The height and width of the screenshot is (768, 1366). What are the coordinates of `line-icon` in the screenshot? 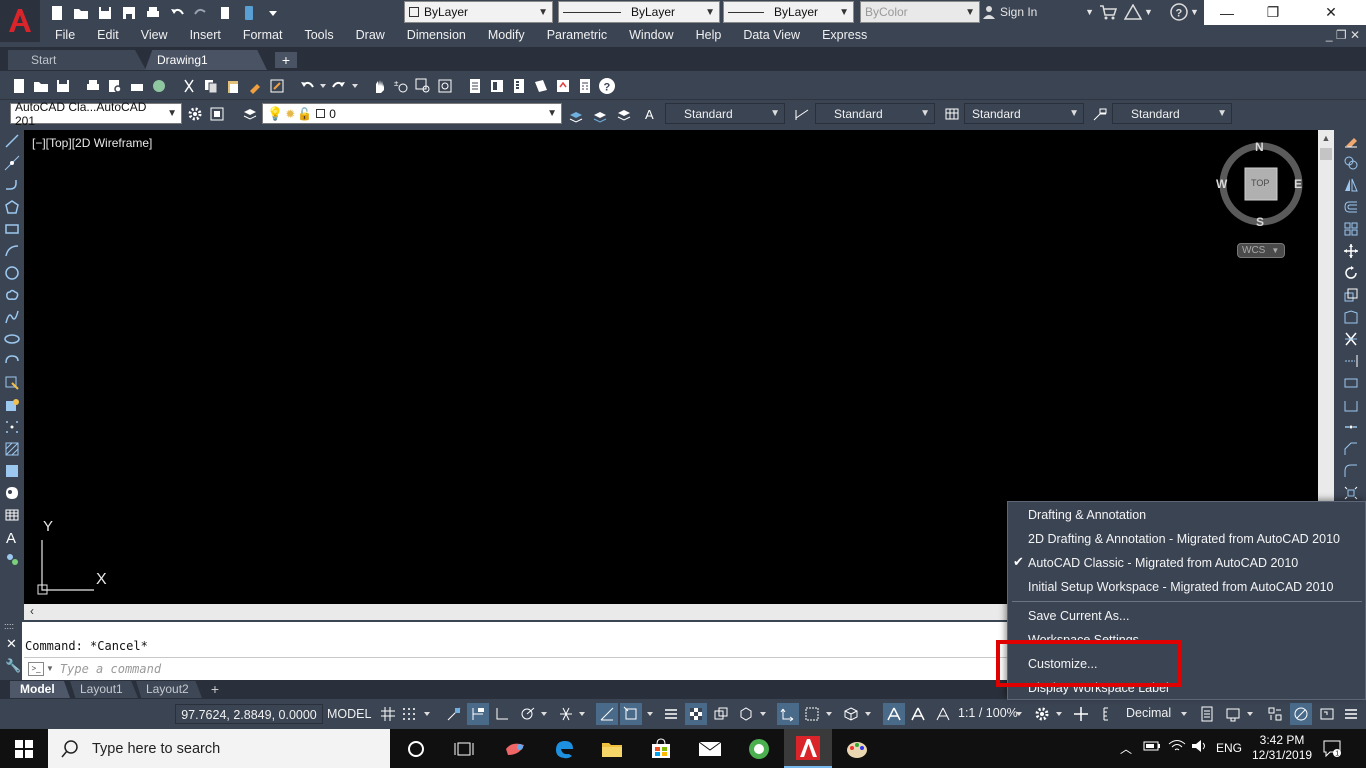 It's located at (12, 141).